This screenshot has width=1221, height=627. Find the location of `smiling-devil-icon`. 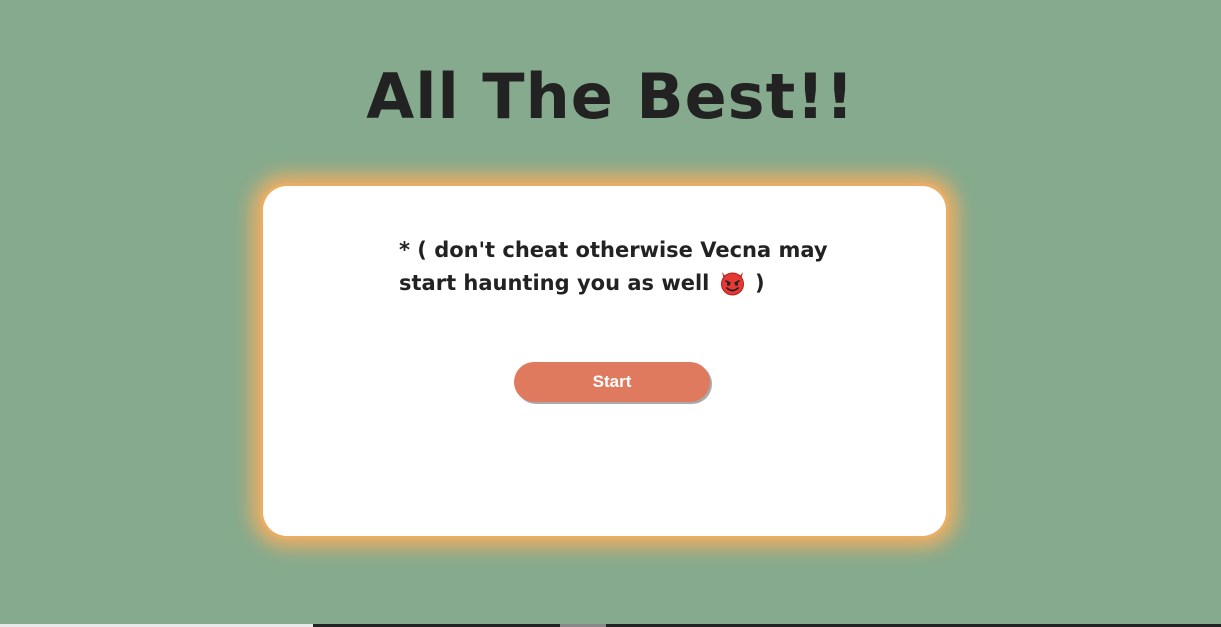

smiling-devil-icon is located at coordinates (732, 282).